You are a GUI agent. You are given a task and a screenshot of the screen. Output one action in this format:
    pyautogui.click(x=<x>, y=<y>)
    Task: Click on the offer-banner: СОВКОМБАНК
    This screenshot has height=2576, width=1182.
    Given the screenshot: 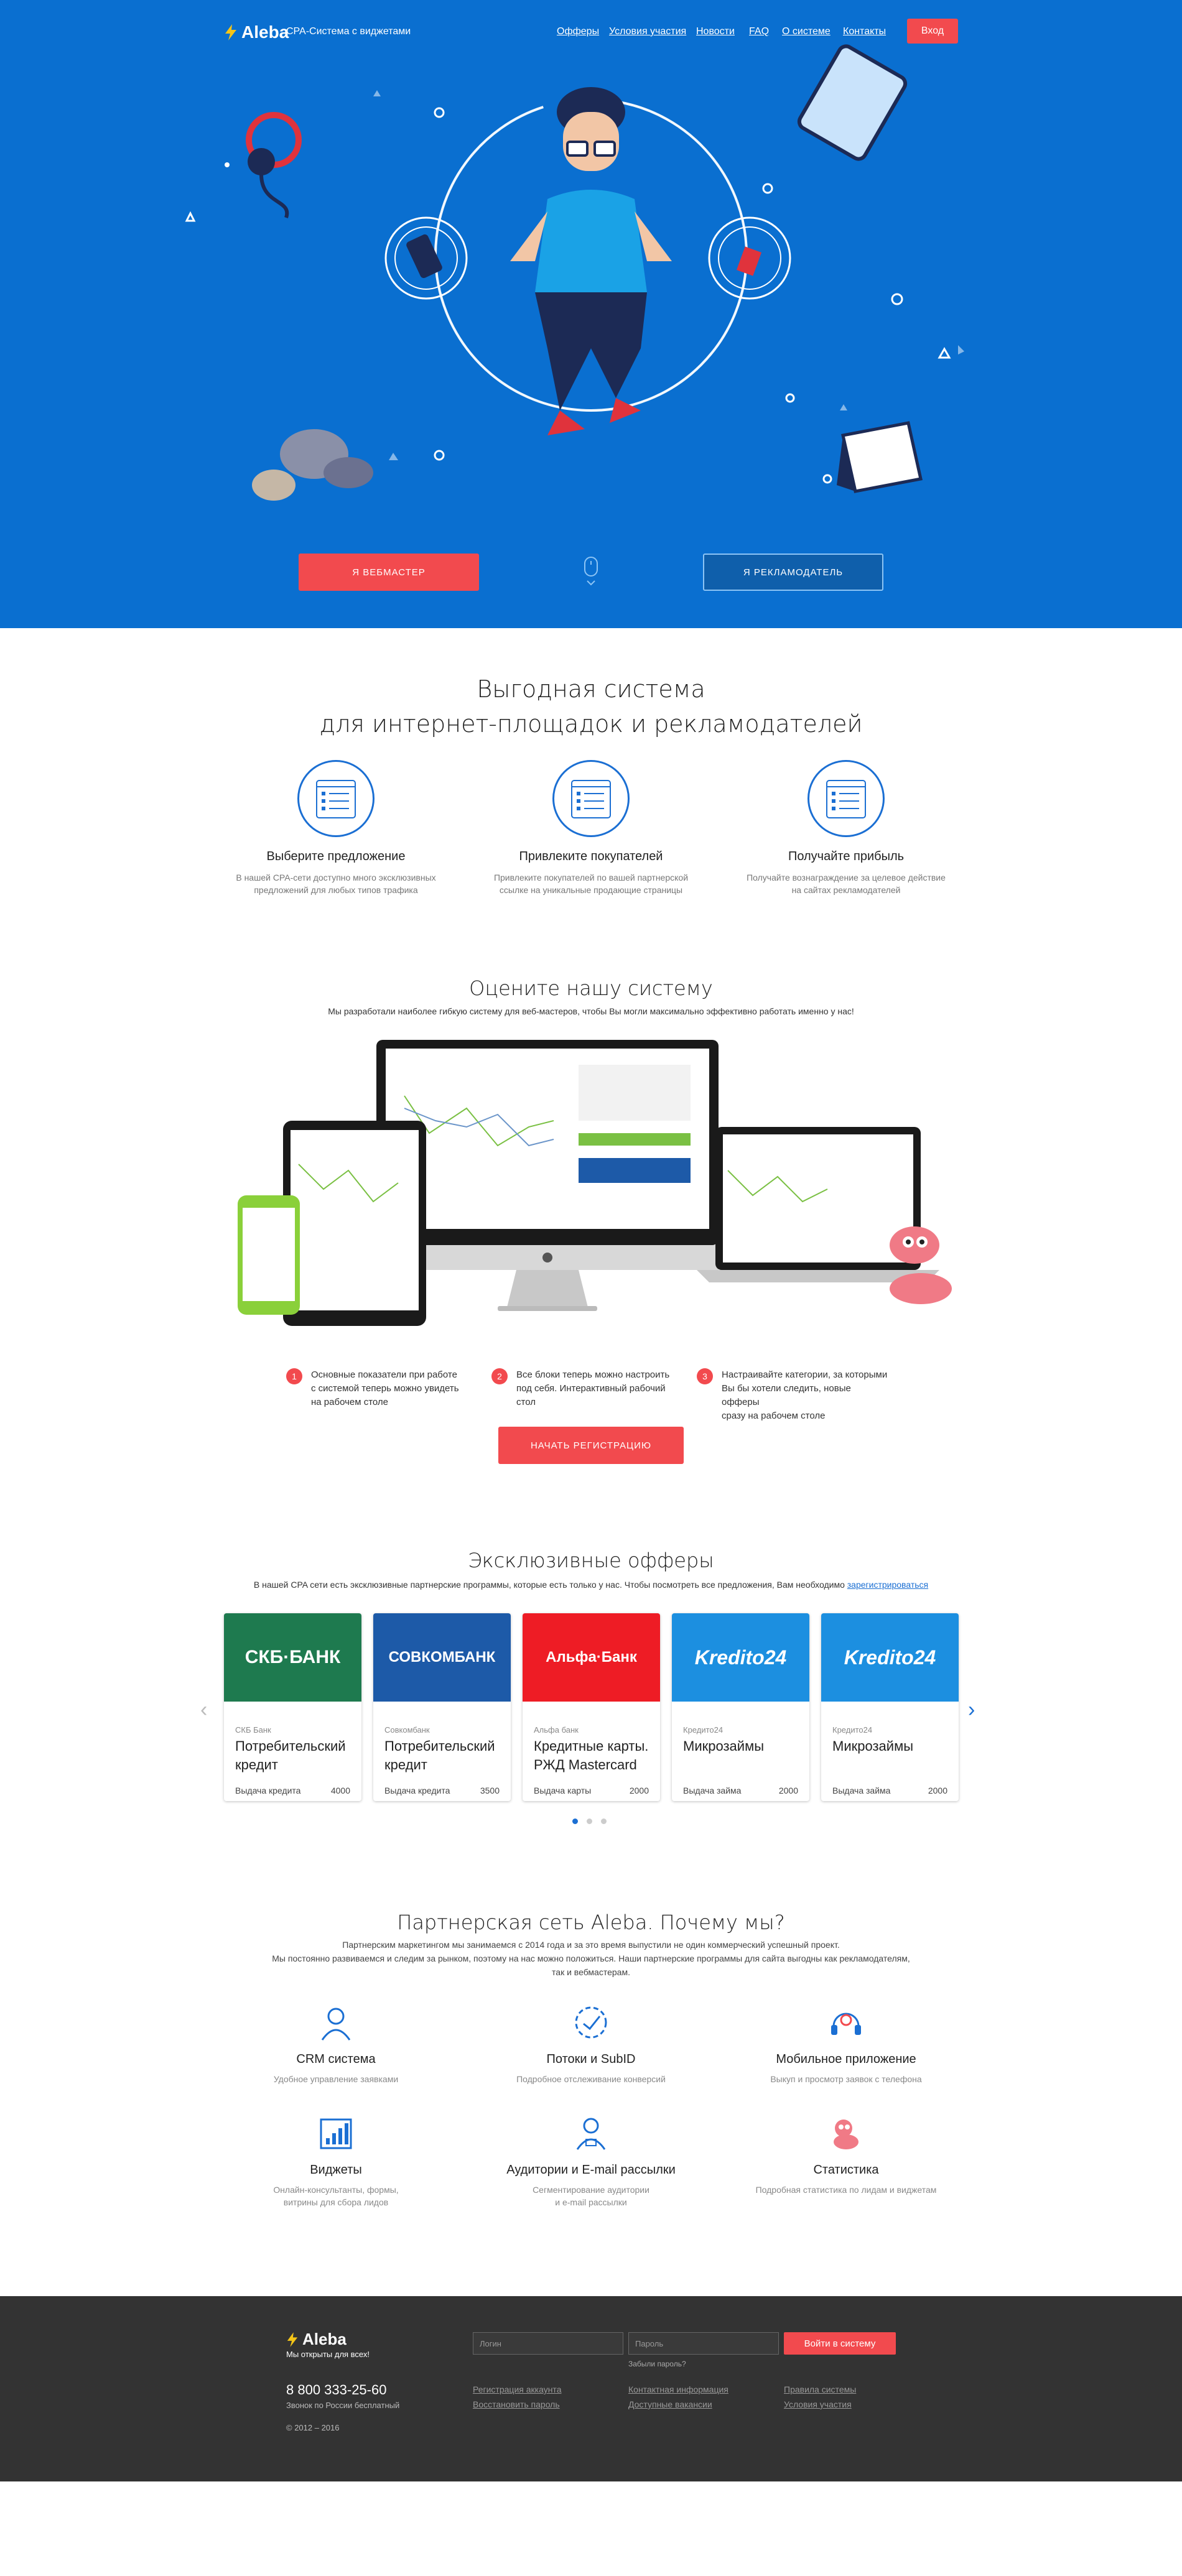 What is the action you would take?
    pyautogui.click(x=442, y=1657)
    